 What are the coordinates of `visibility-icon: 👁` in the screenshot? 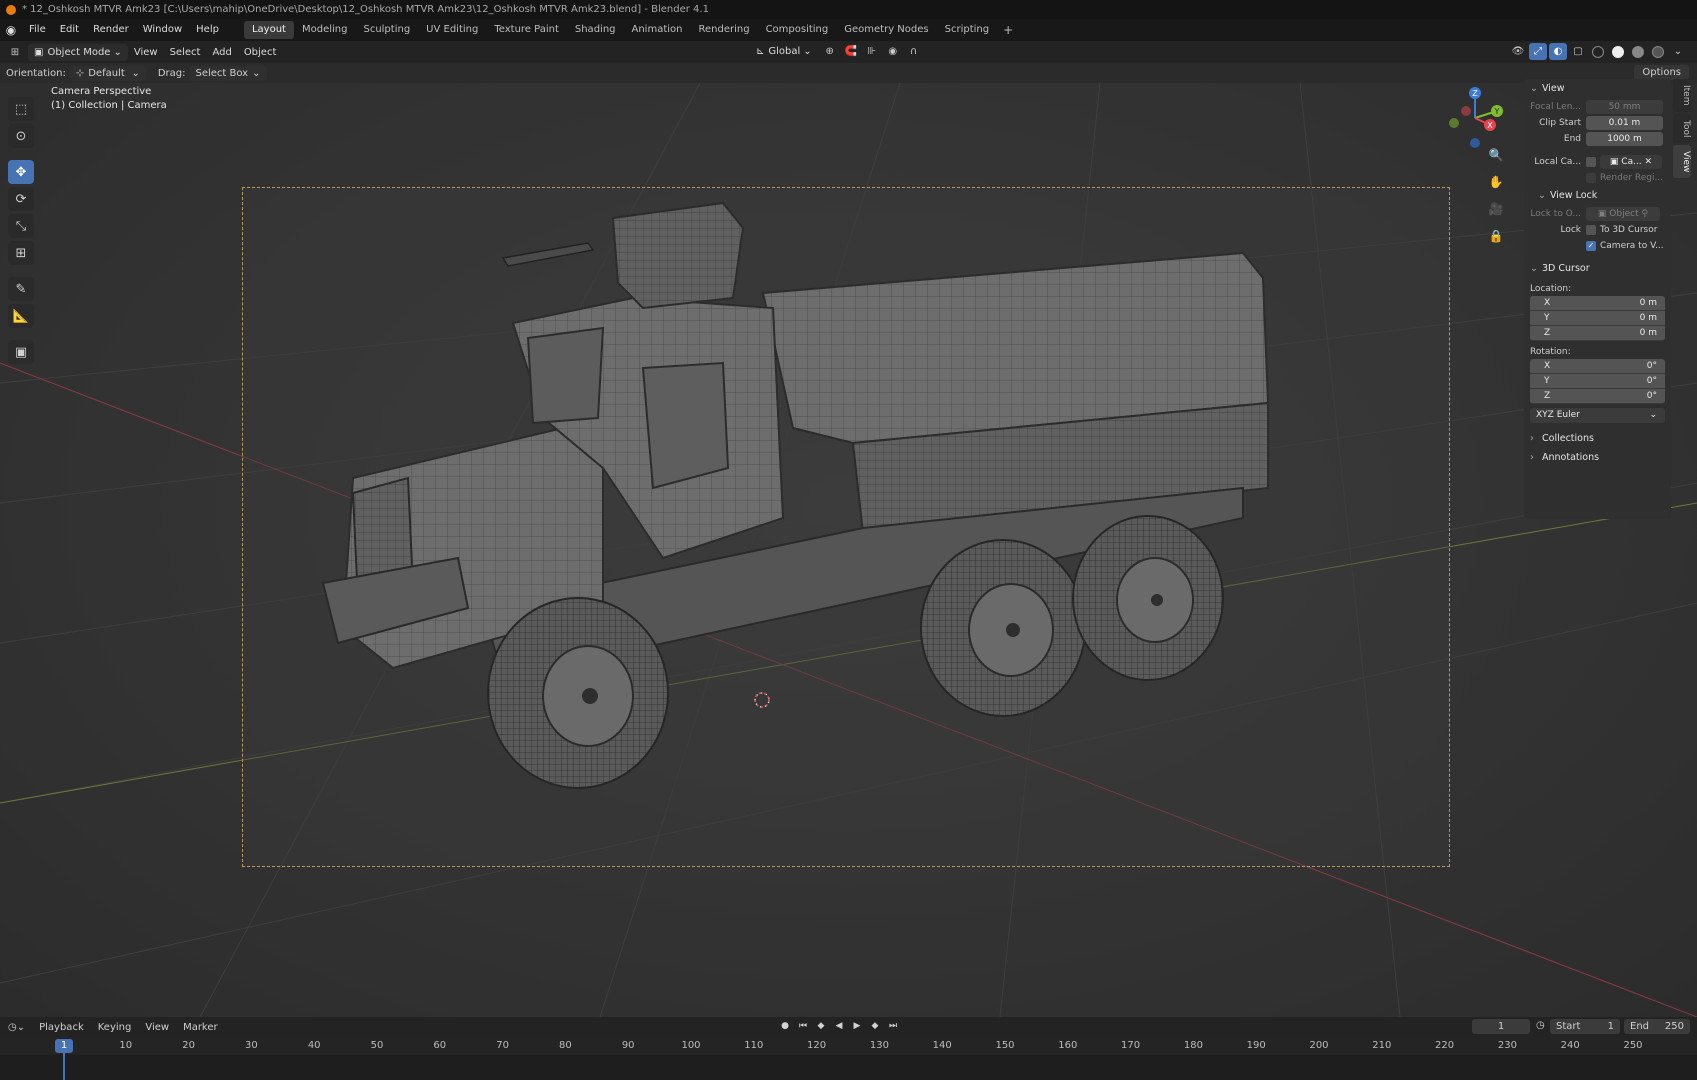 It's located at (1518, 51).